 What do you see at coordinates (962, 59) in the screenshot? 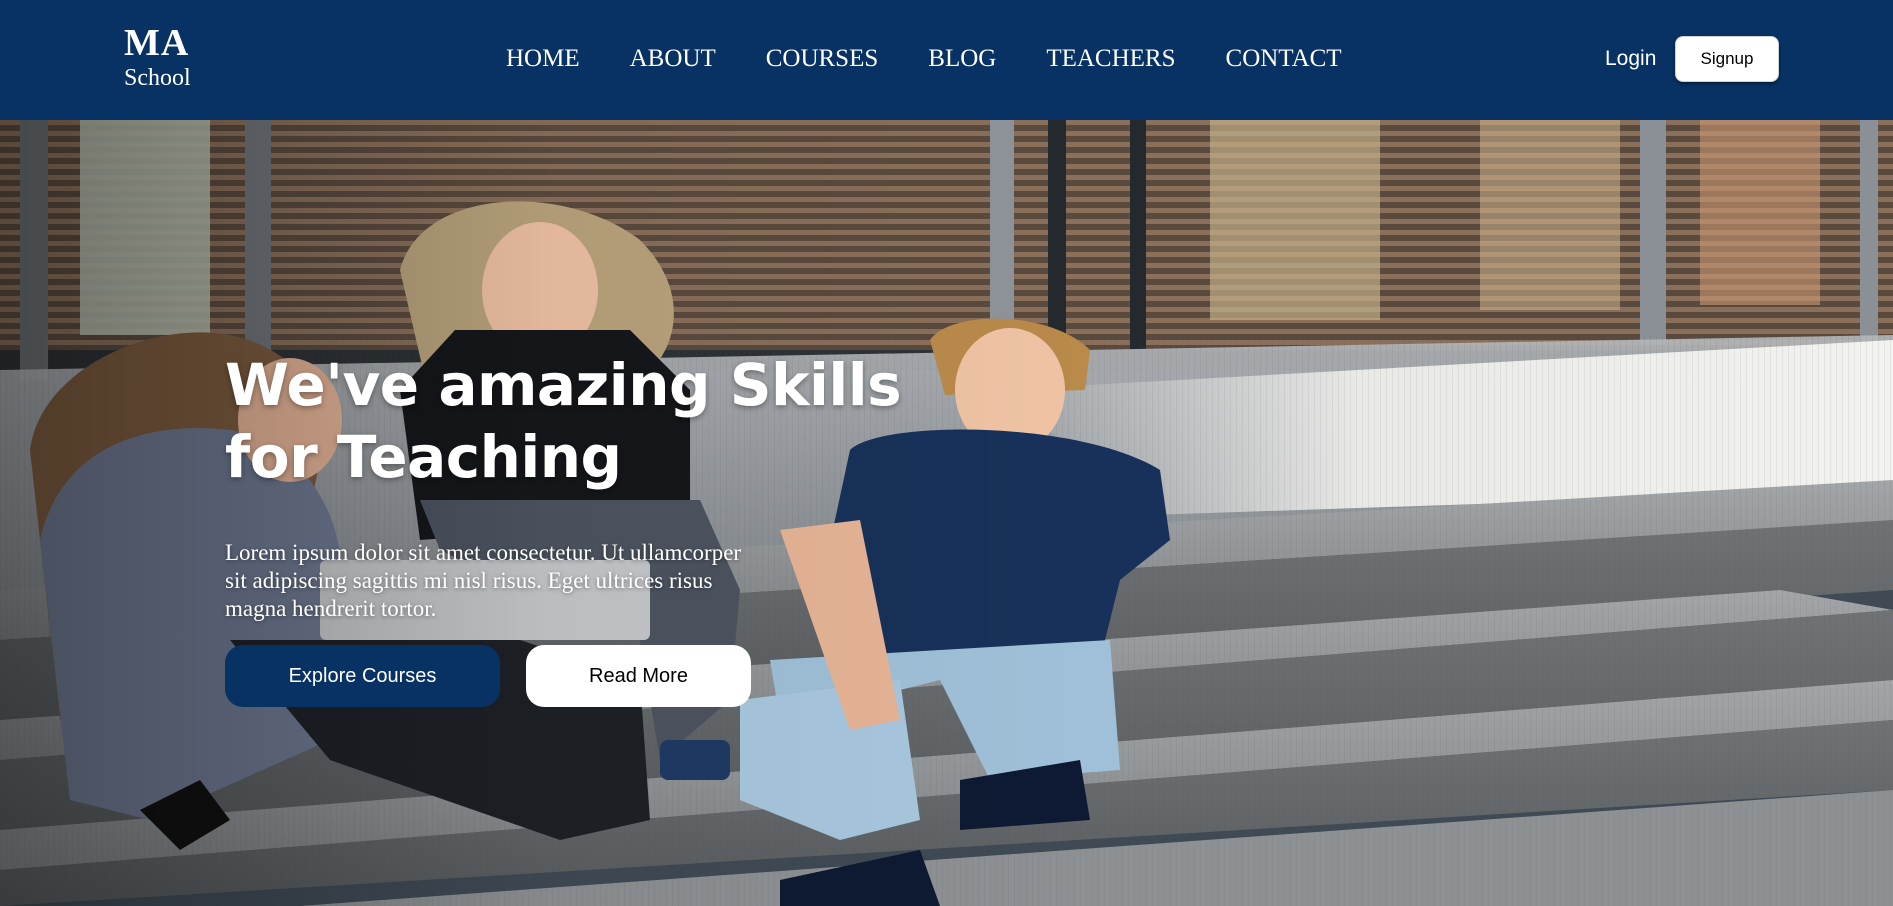
I see `nav-link-blog: BLOG` at bounding box center [962, 59].